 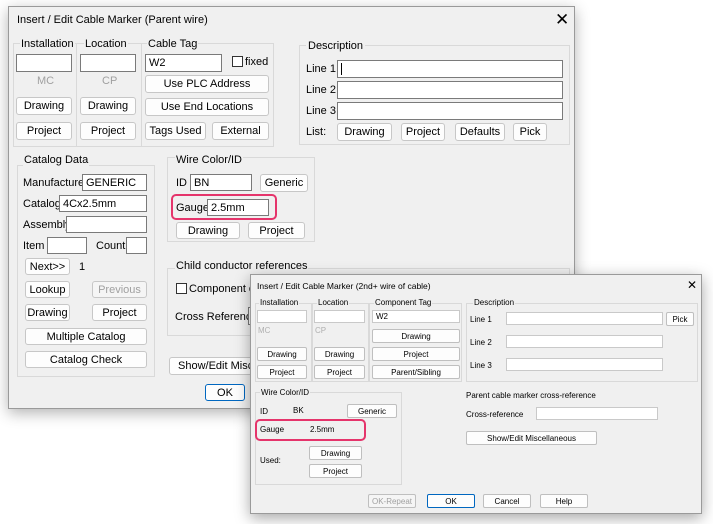 I want to click on description-project-button: Project, so click(x=423, y=132).